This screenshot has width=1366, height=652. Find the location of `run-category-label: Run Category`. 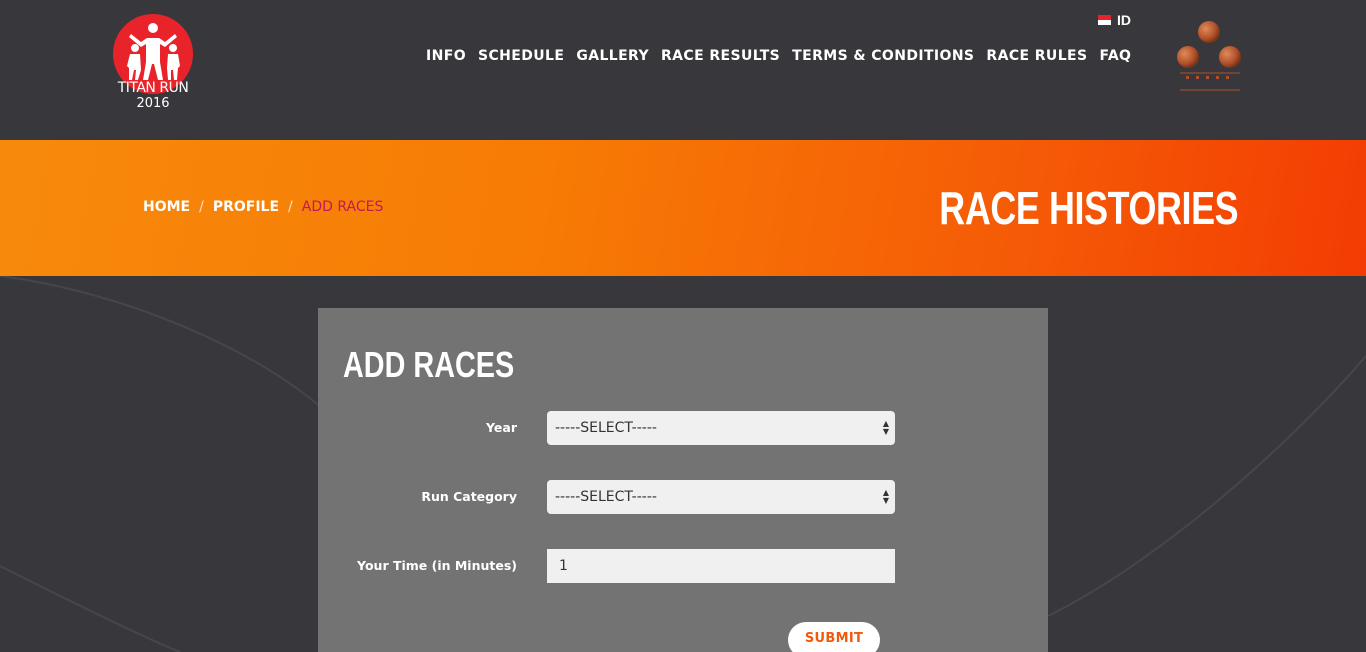

run-category-label: Run Category is located at coordinates (469, 496).